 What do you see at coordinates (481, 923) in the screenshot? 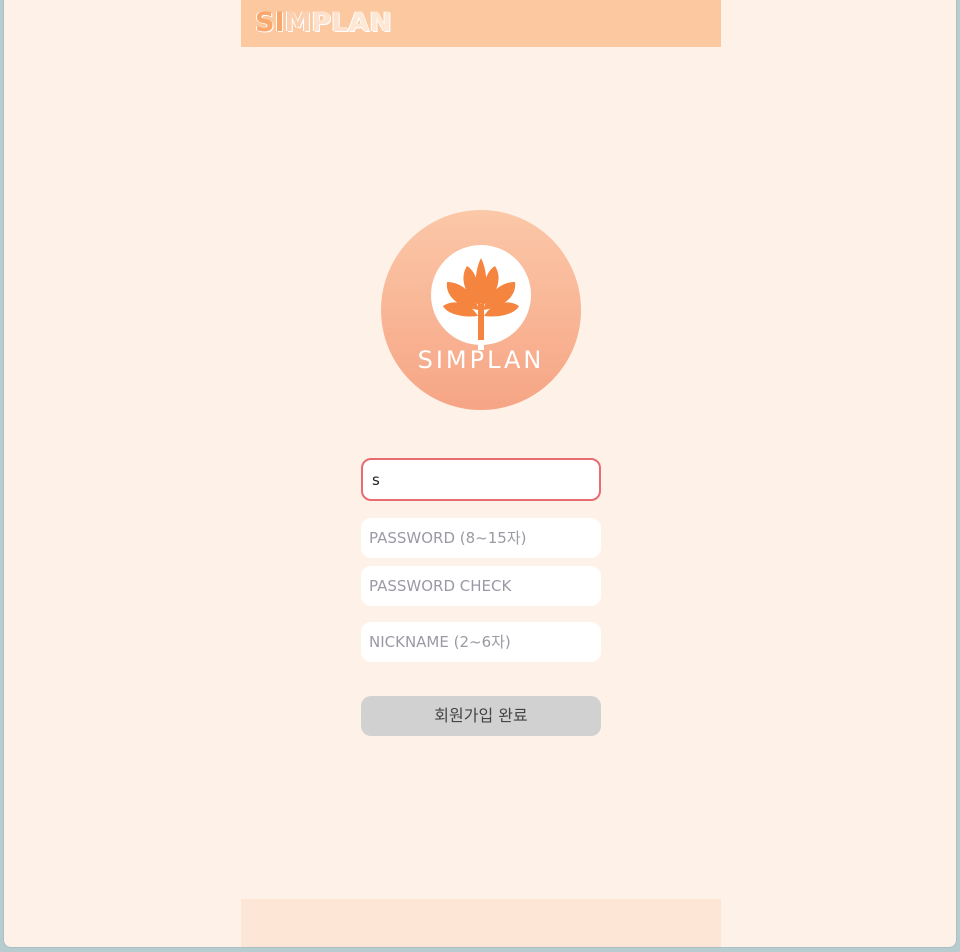
I see `app-footer` at bounding box center [481, 923].